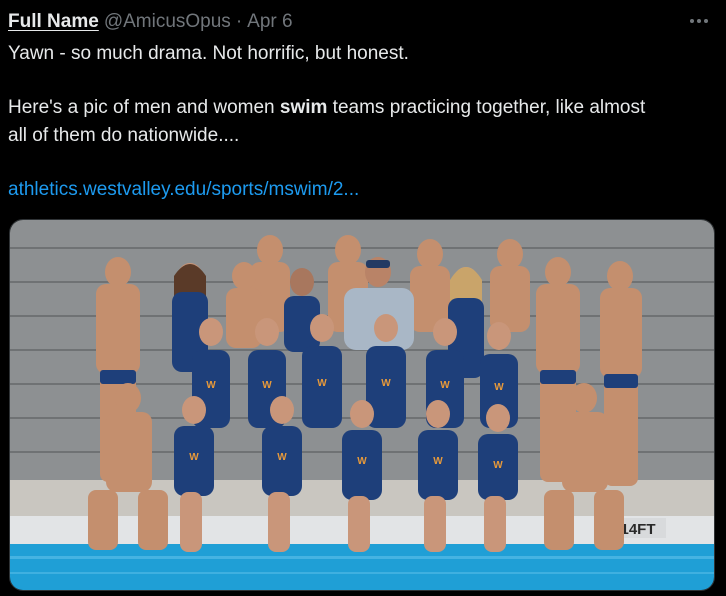 The height and width of the screenshot is (596, 726). Describe the element at coordinates (144, 107) in the screenshot. I see `text-segment: Here's a pic of men and women` at that location.